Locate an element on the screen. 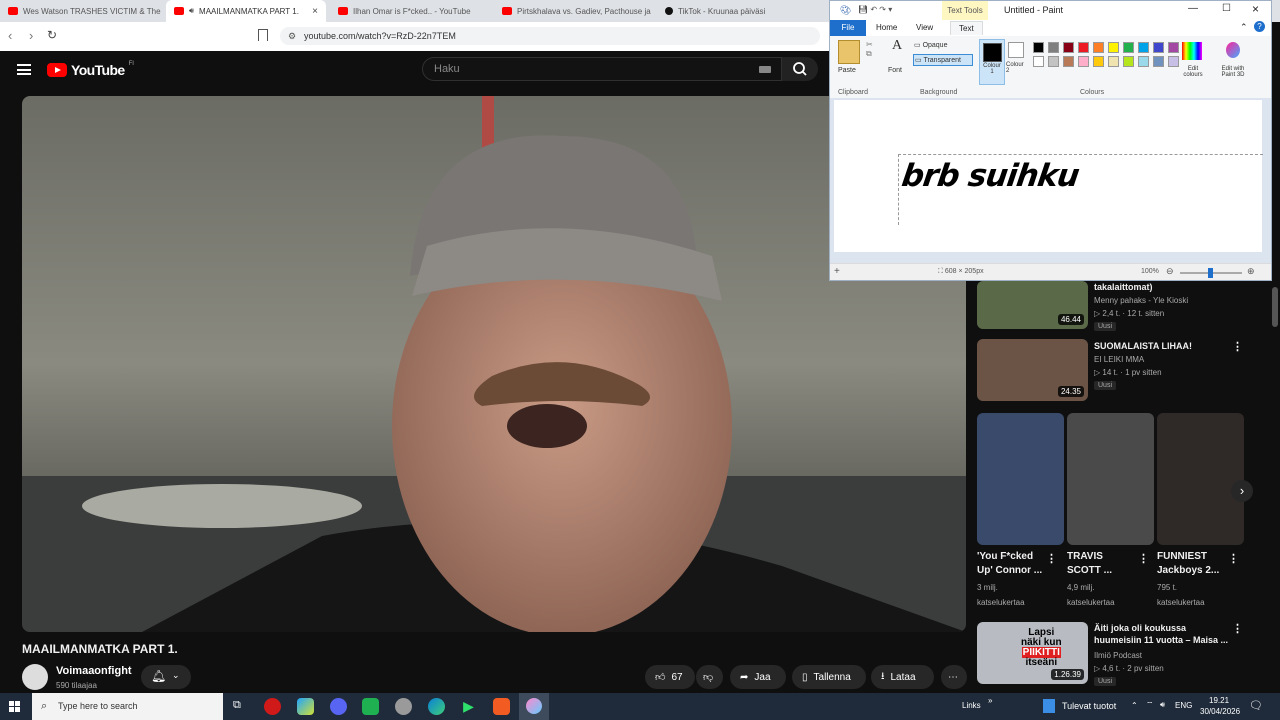  news-widget-text: Tulevat tuotot is located at coordinates (1089, 706).